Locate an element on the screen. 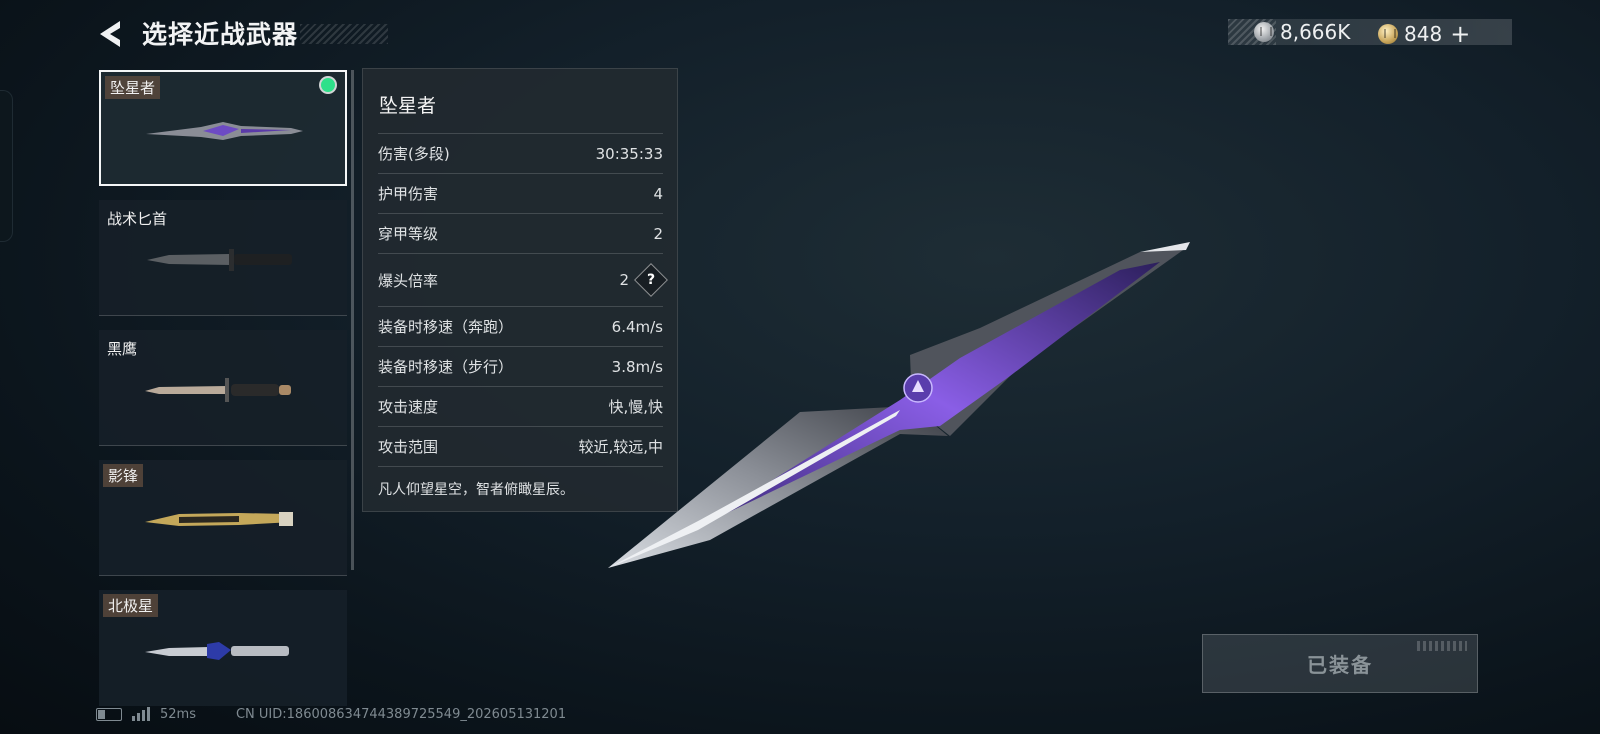 The height and width of the screenshot is (734, 1600). weapon-card-black-hawk: 黑鹰 is located at coordinates (223, 388).